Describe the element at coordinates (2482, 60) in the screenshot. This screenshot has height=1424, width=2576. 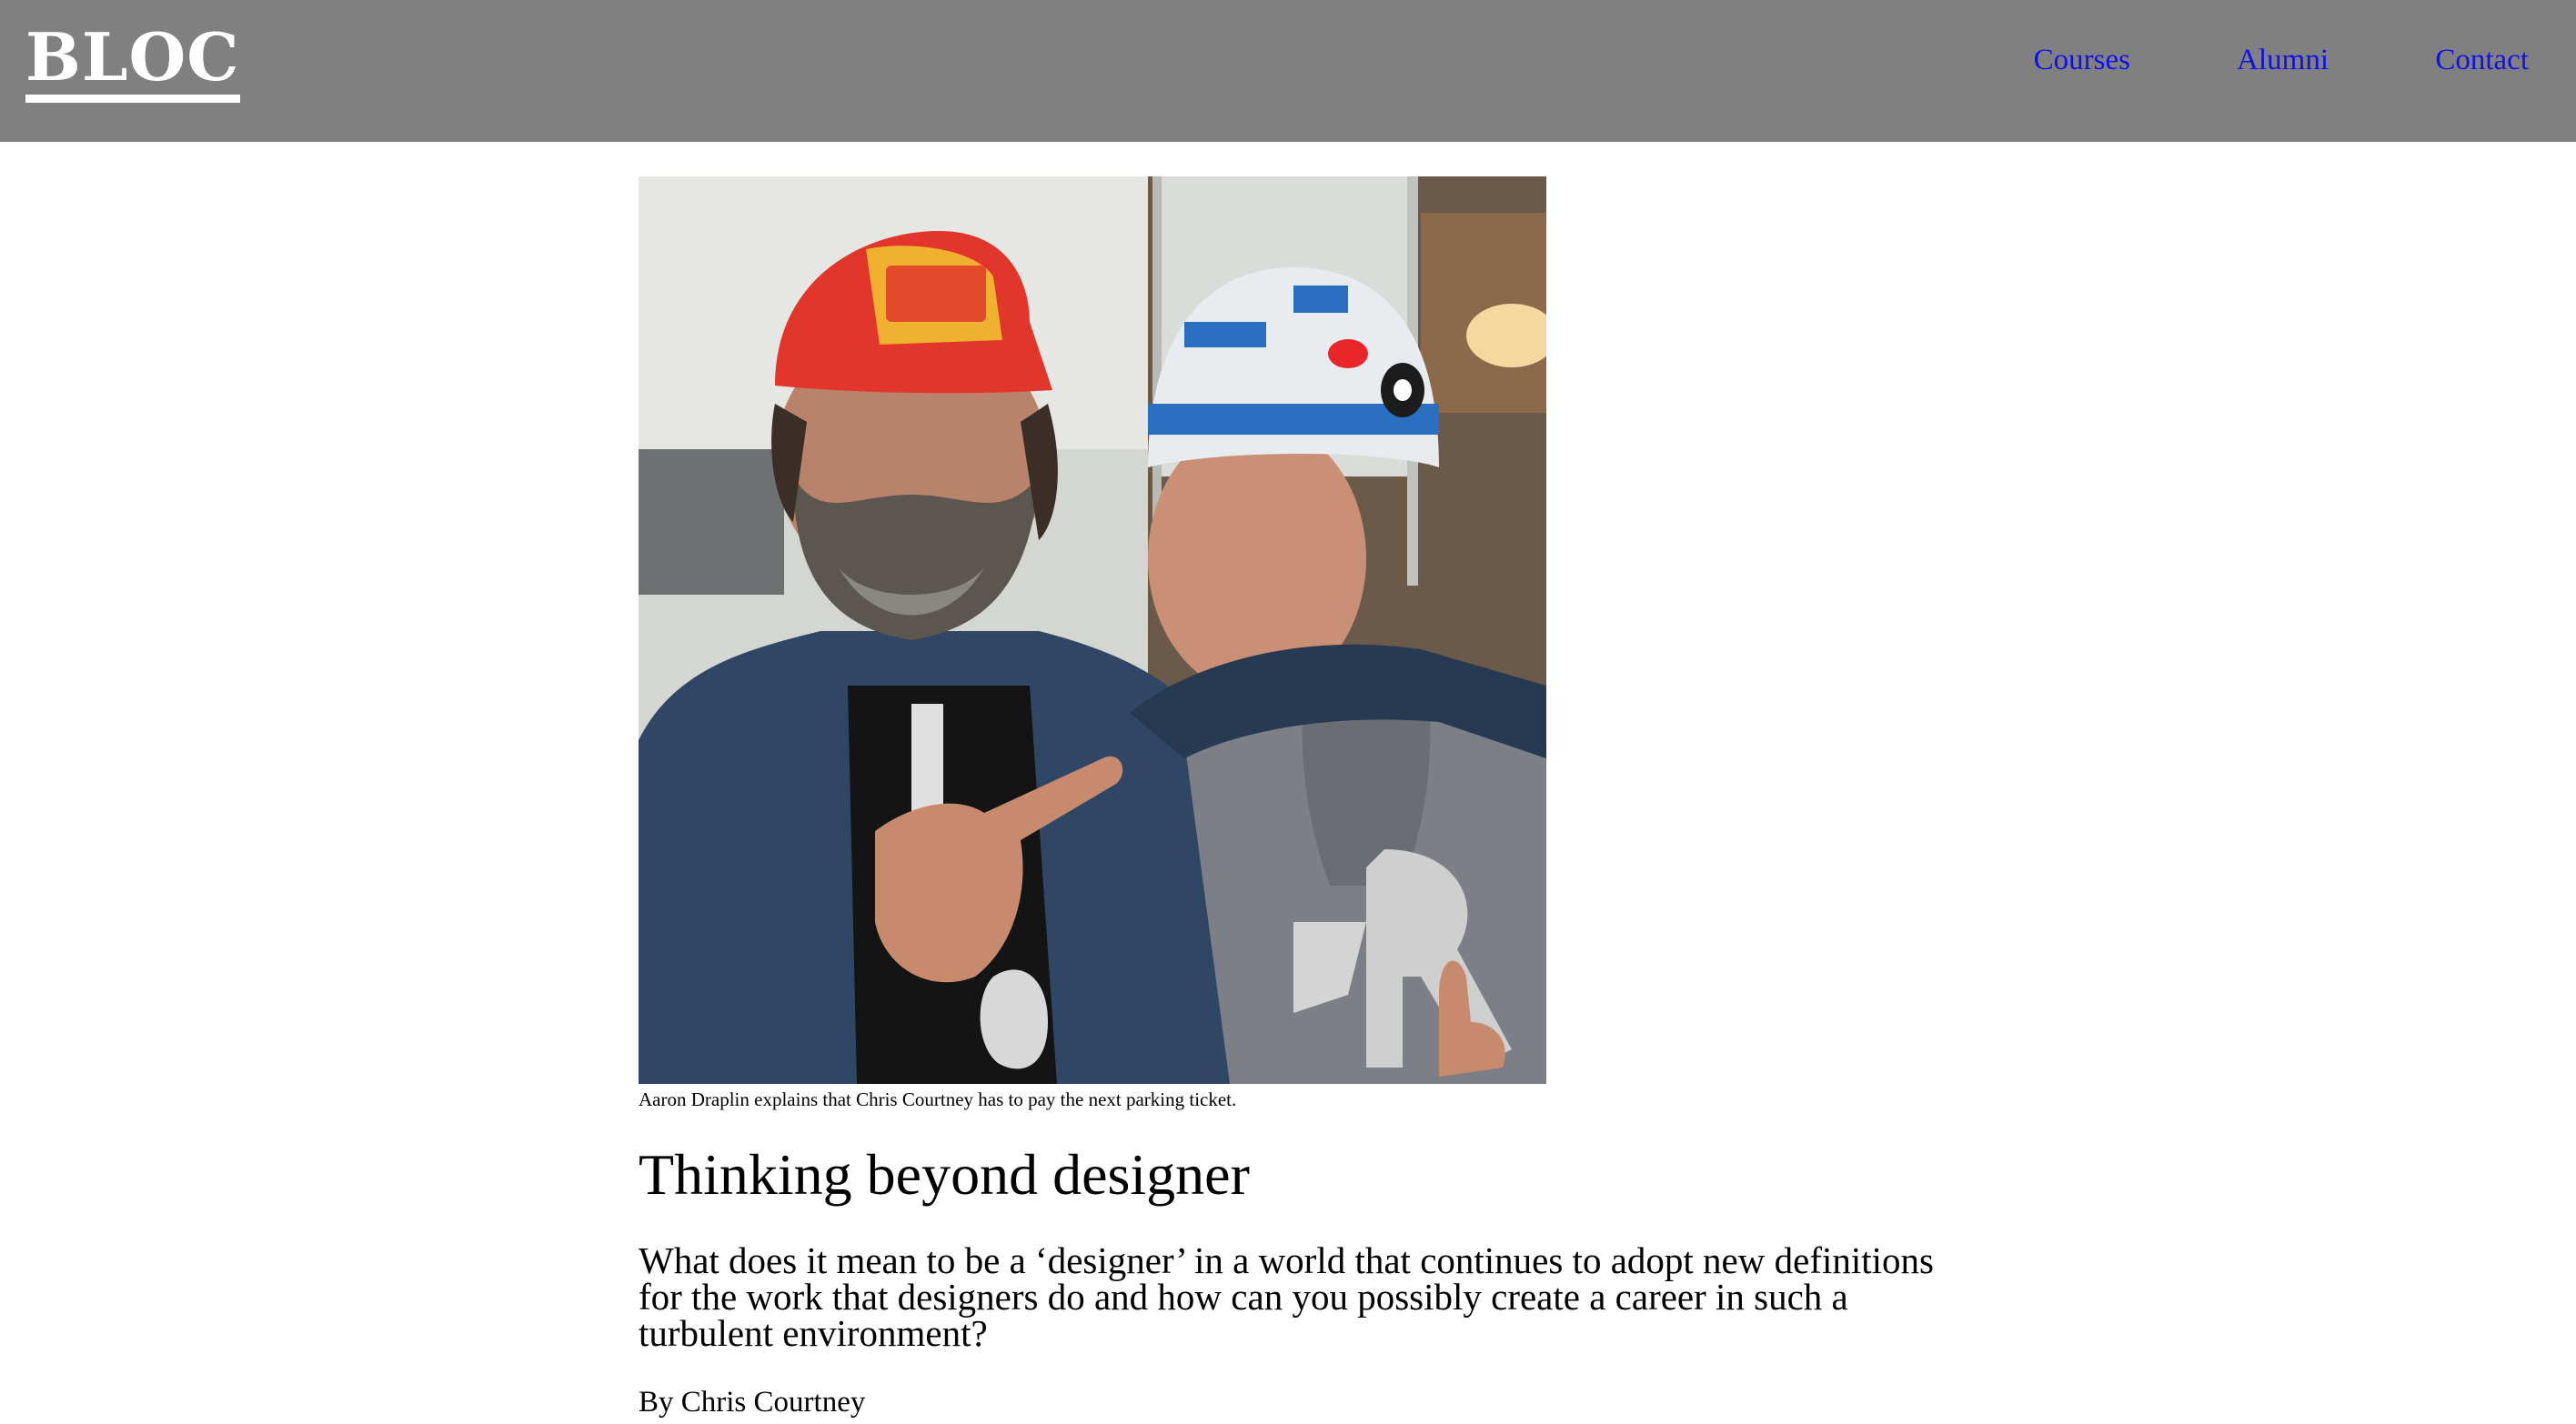
I see `nav-link-contact: Contact` at that location.